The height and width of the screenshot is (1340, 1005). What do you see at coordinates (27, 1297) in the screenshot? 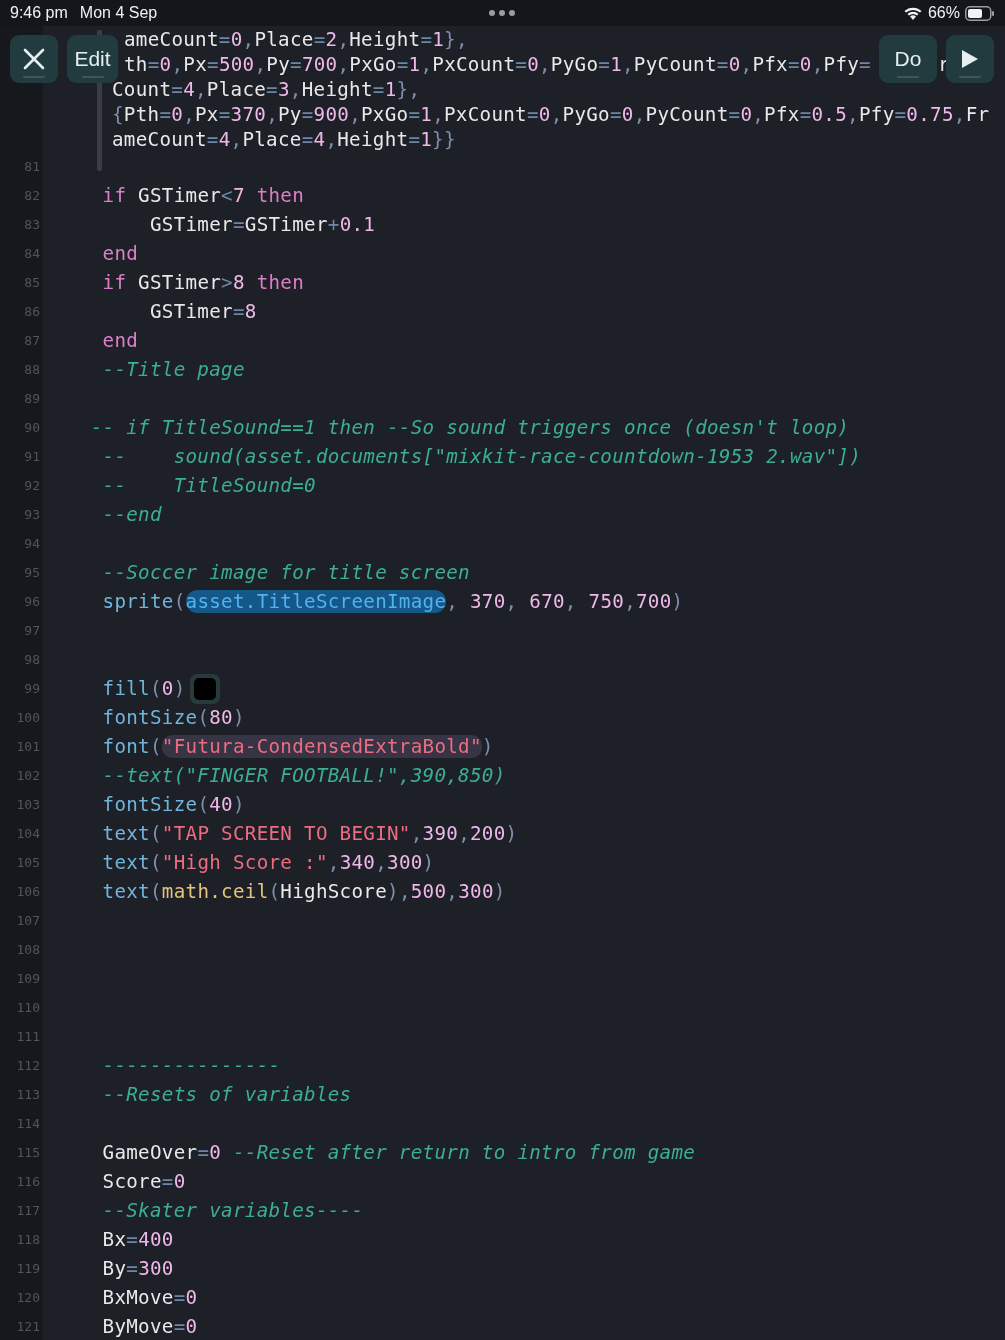
I see `line-number: 120` at bounding box center [27, 1297].